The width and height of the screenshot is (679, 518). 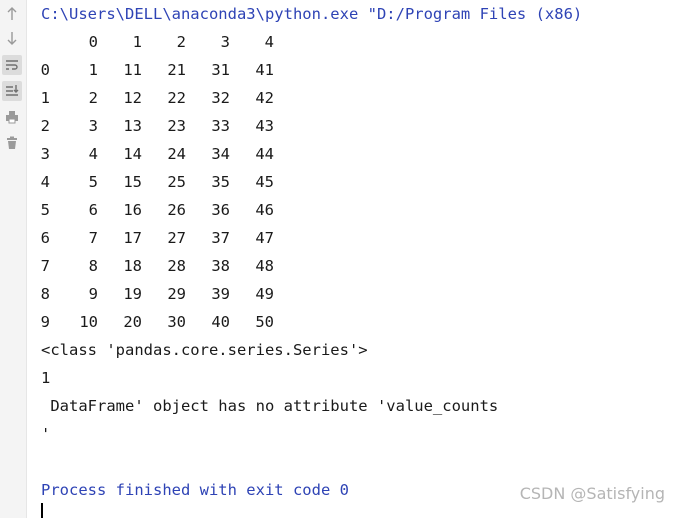 I want to click on watermark: CSDN @Satisfying, so click(x=592, y=493).